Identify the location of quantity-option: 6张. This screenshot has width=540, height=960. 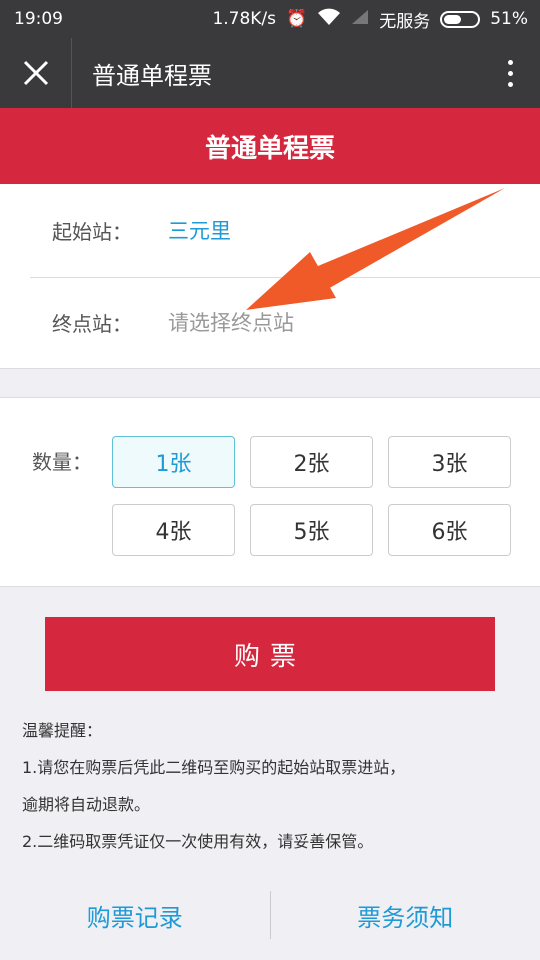
(449, 530).